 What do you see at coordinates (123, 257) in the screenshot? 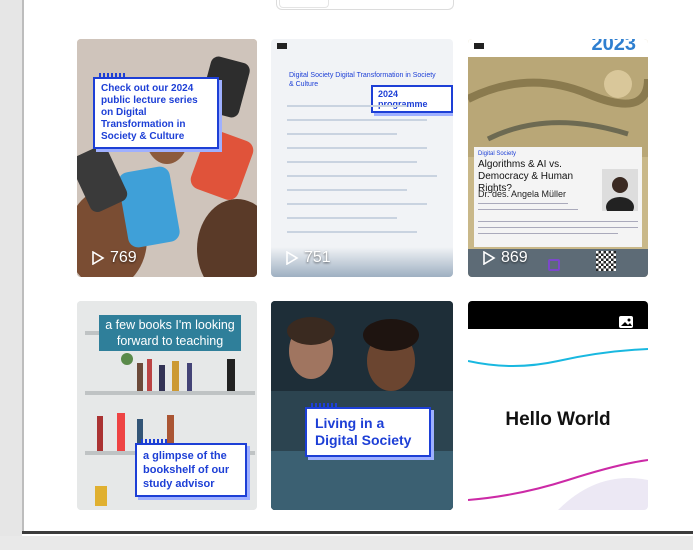
I see `view-count-value: 769` at bounding box center [123, 257].